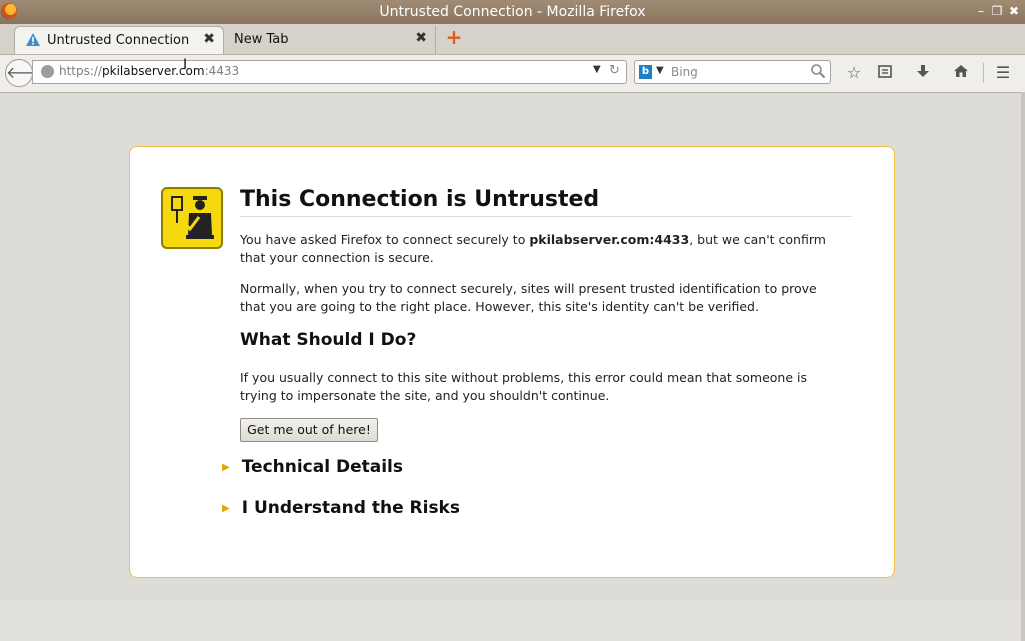 The image size is (1025, 641). I want to click on engine-dropdown-icon: ▼, so click(660, 70).